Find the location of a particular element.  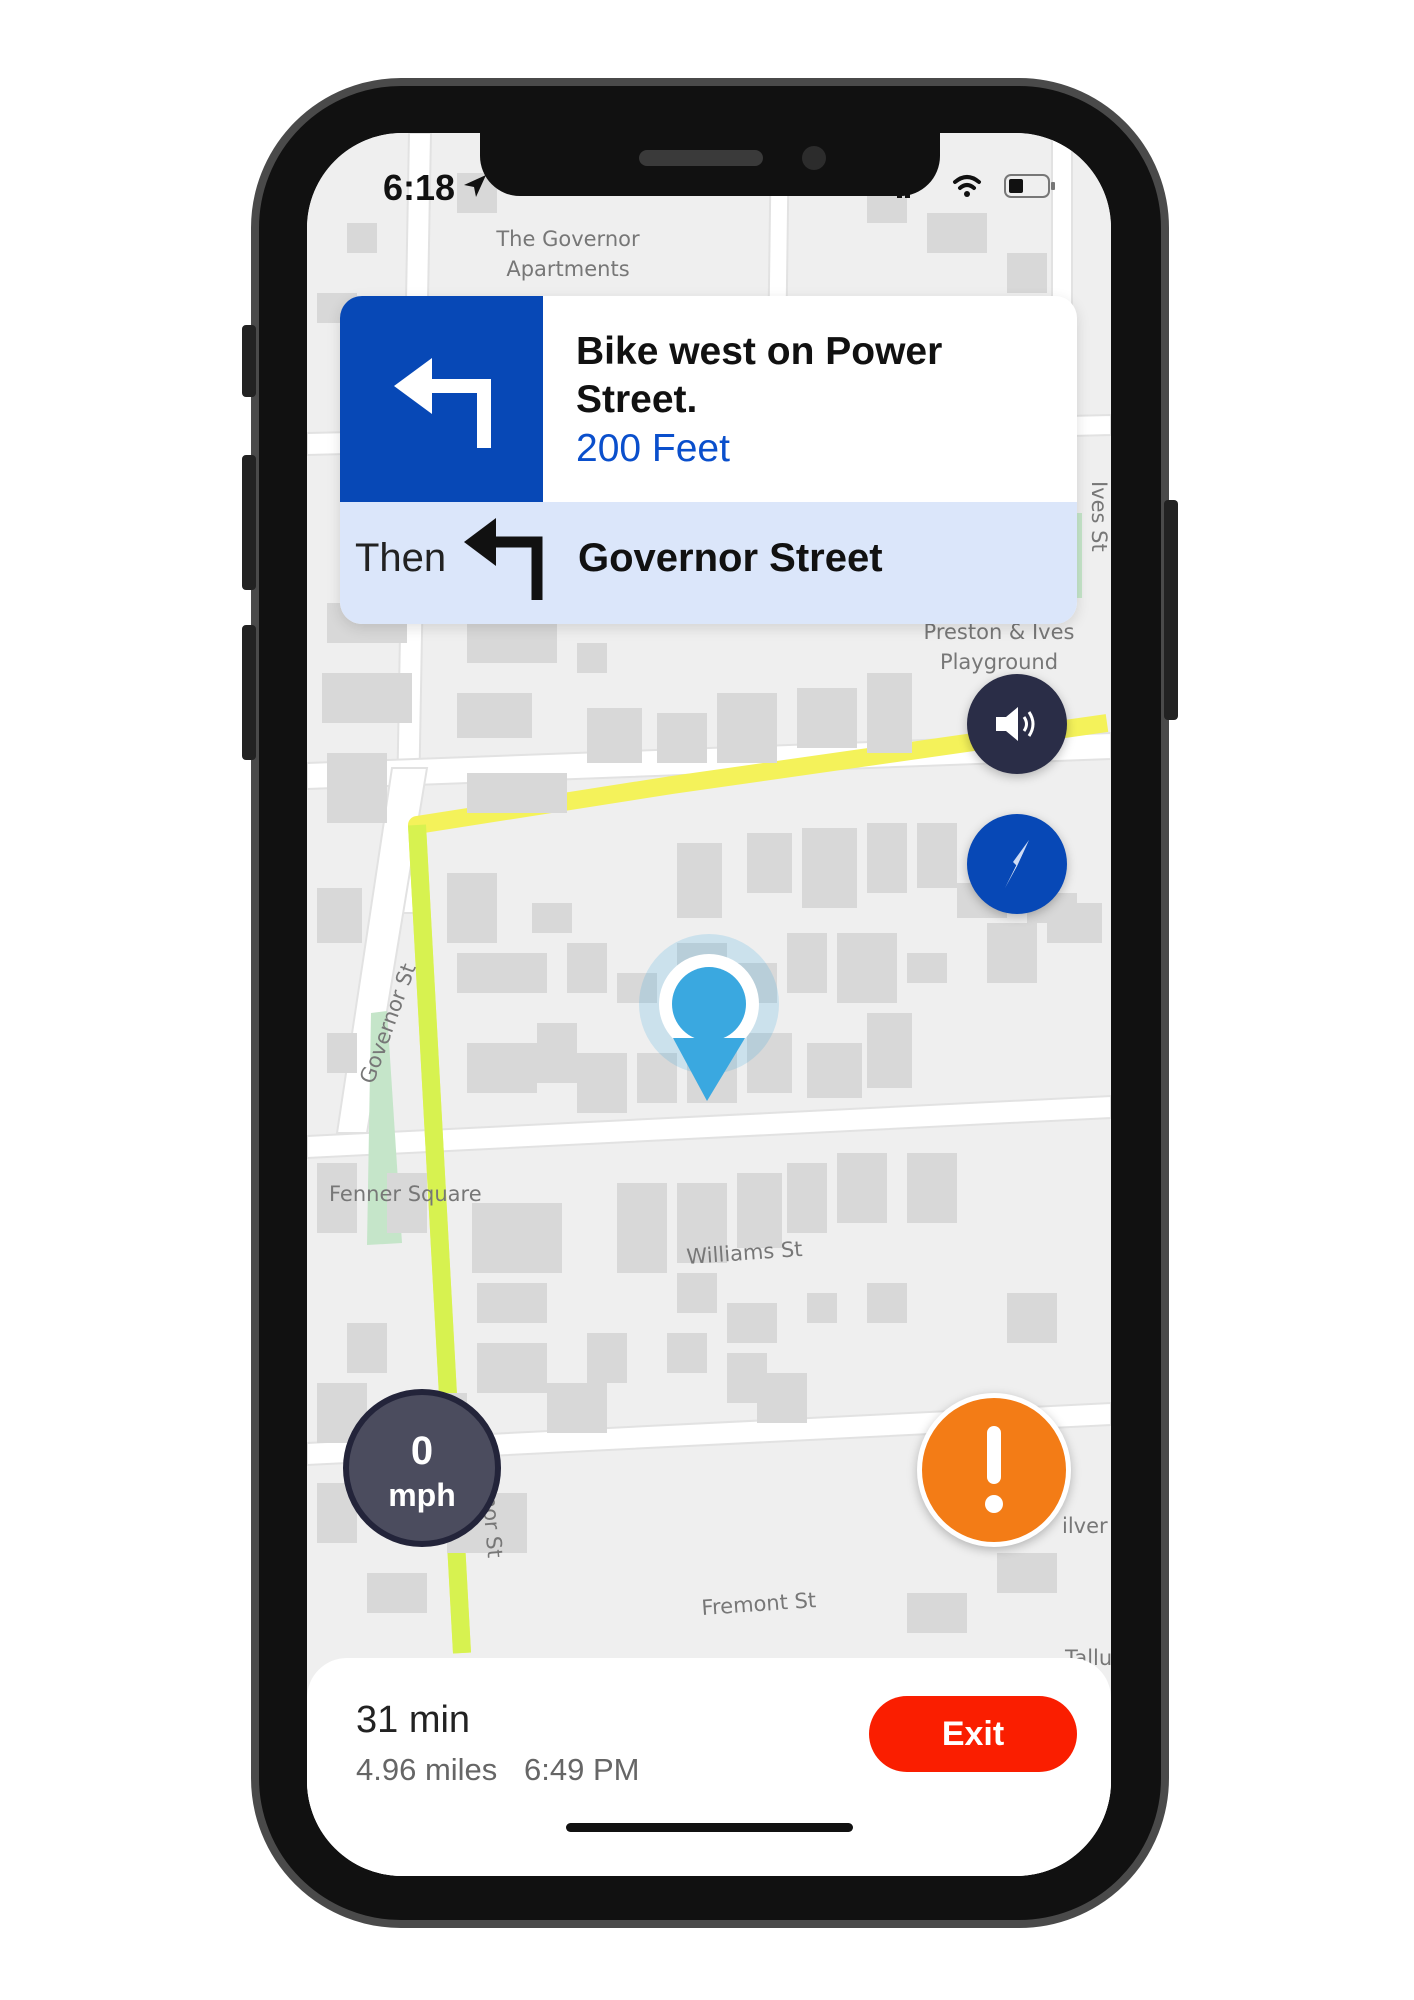

exit-button: Exit is located at coordinates (973, 1734).